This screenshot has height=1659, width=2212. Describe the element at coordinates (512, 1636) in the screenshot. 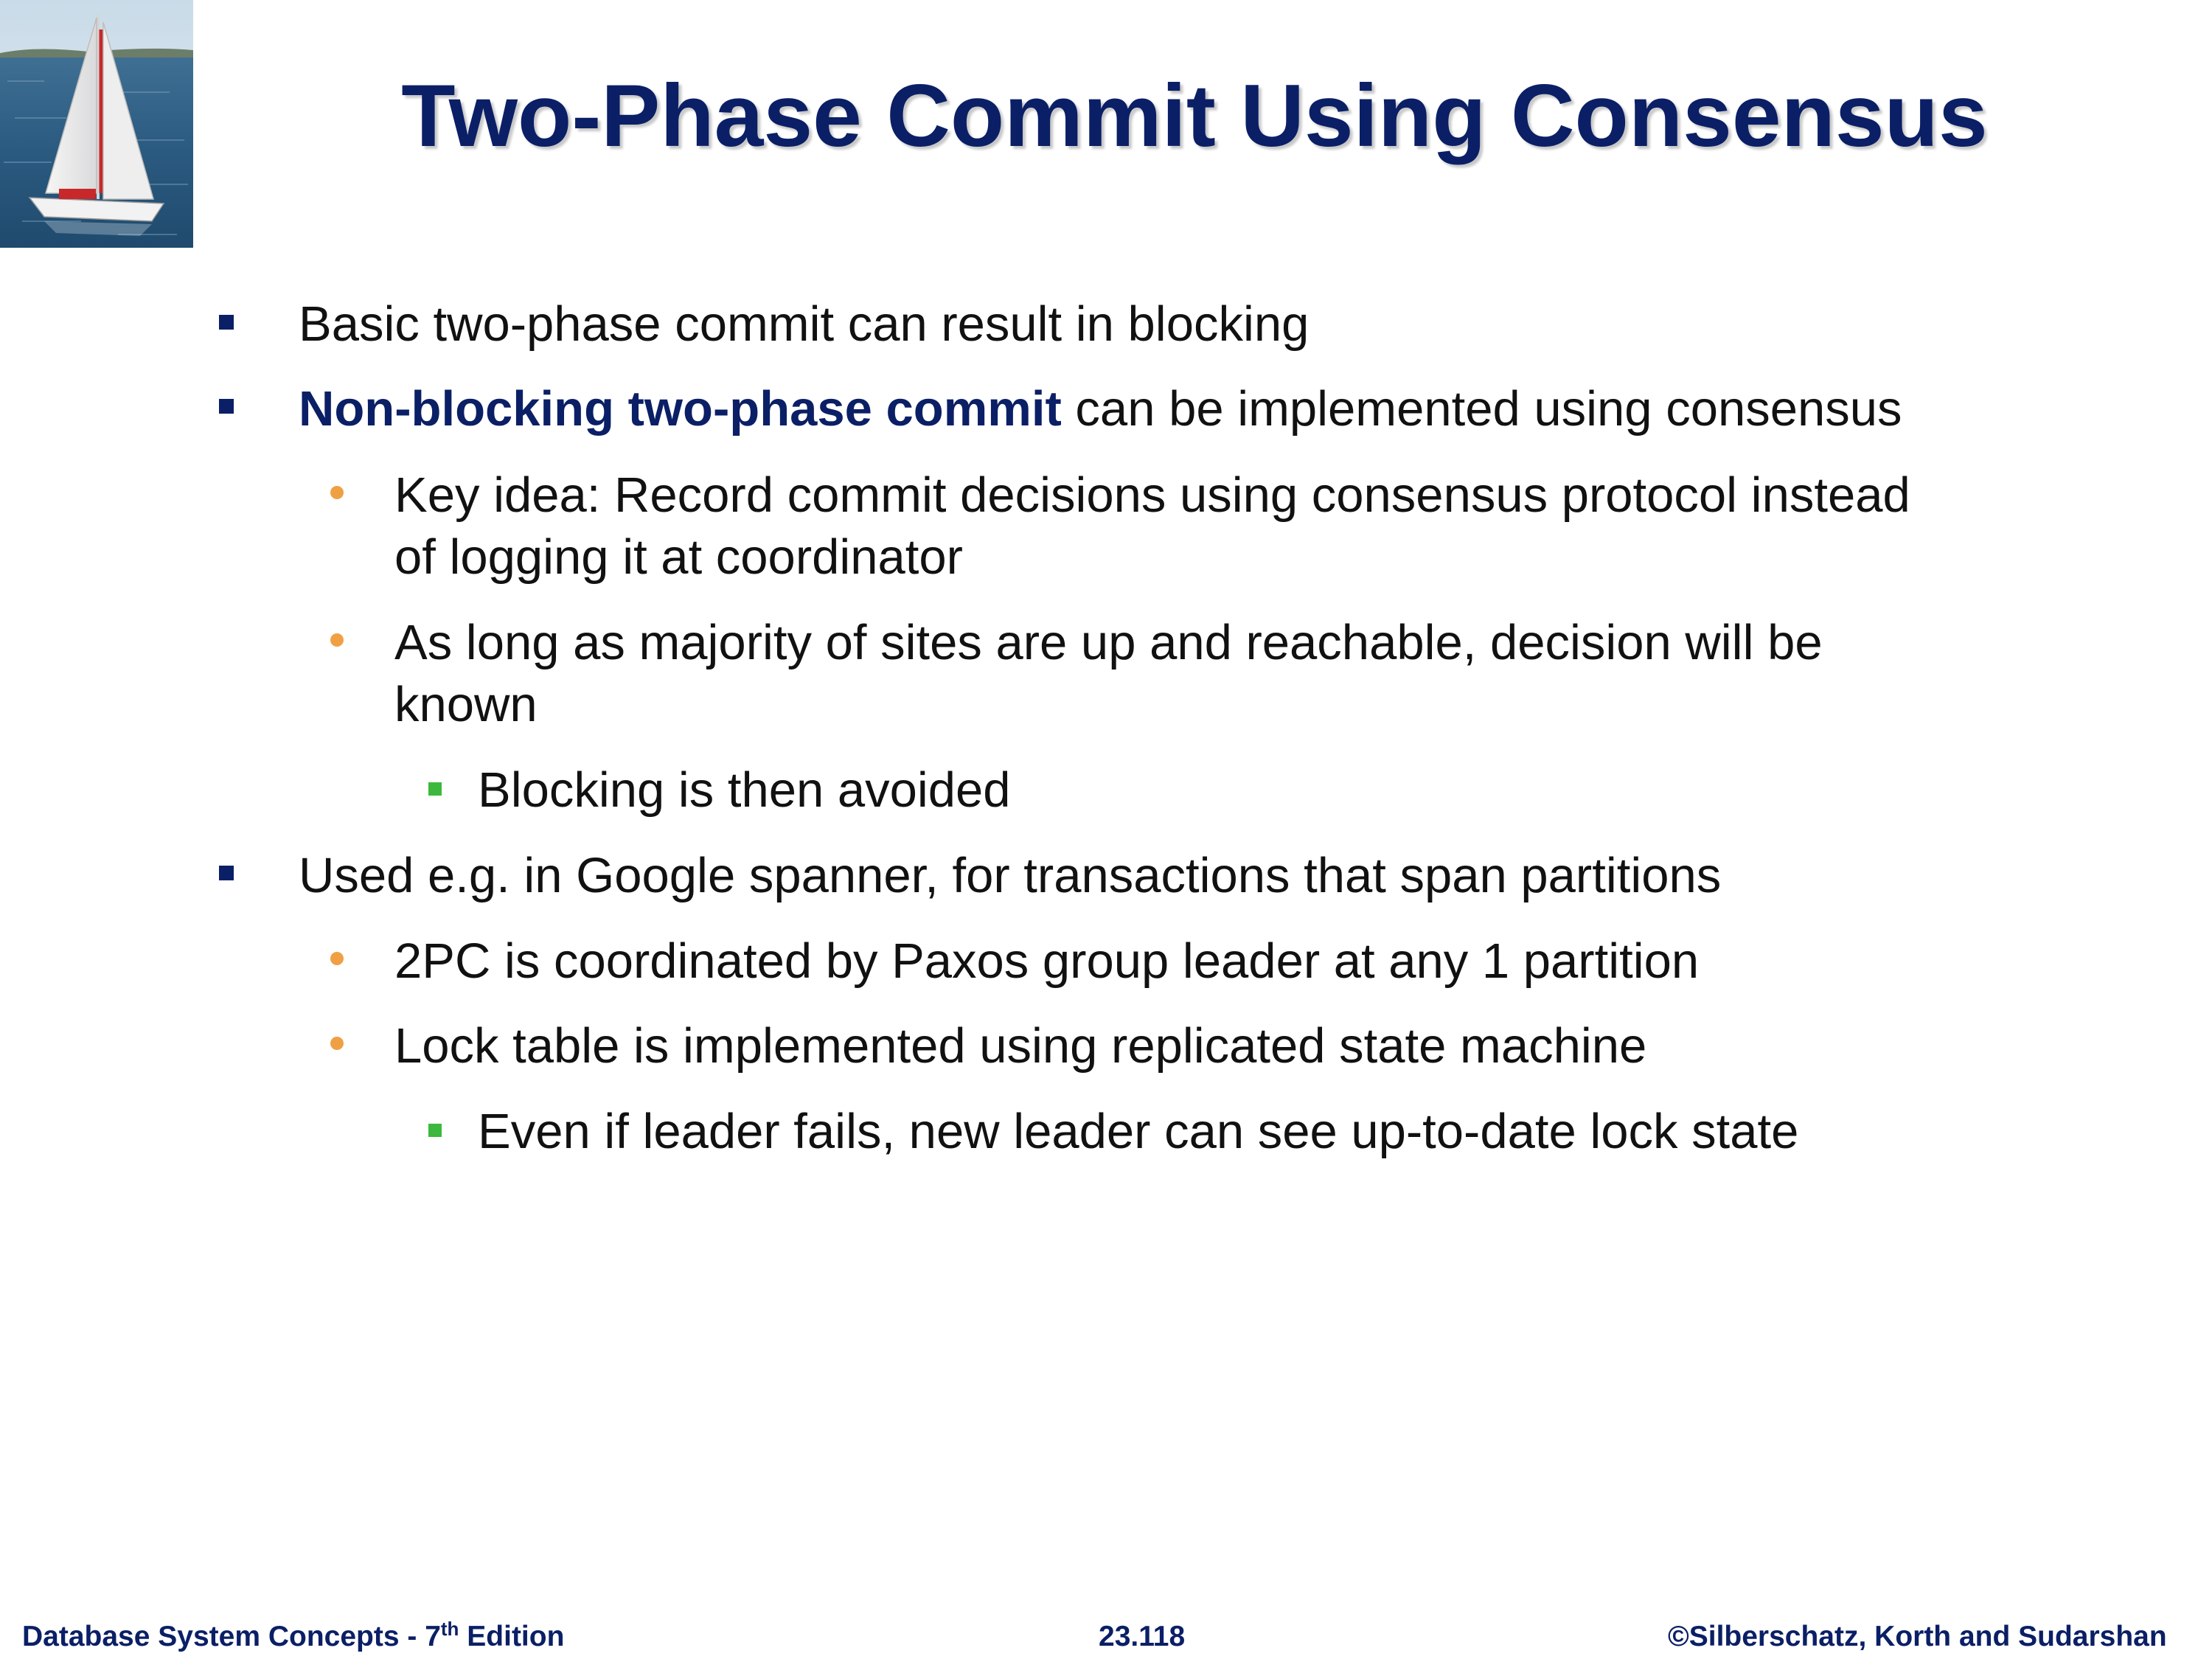

I see `footer-book-suffix: Edition` at that location.